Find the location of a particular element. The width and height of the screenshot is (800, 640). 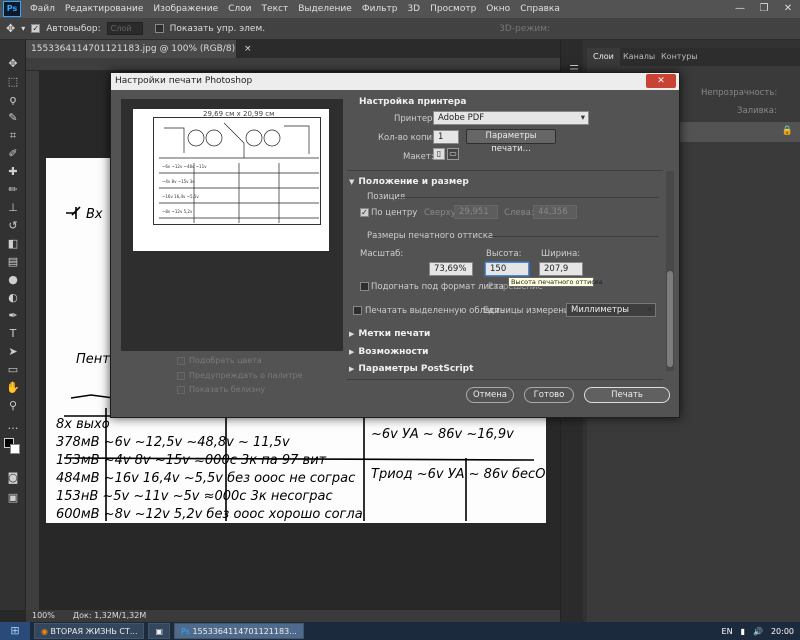

cancel-button: Отмена is located at coordinates (490, 395).